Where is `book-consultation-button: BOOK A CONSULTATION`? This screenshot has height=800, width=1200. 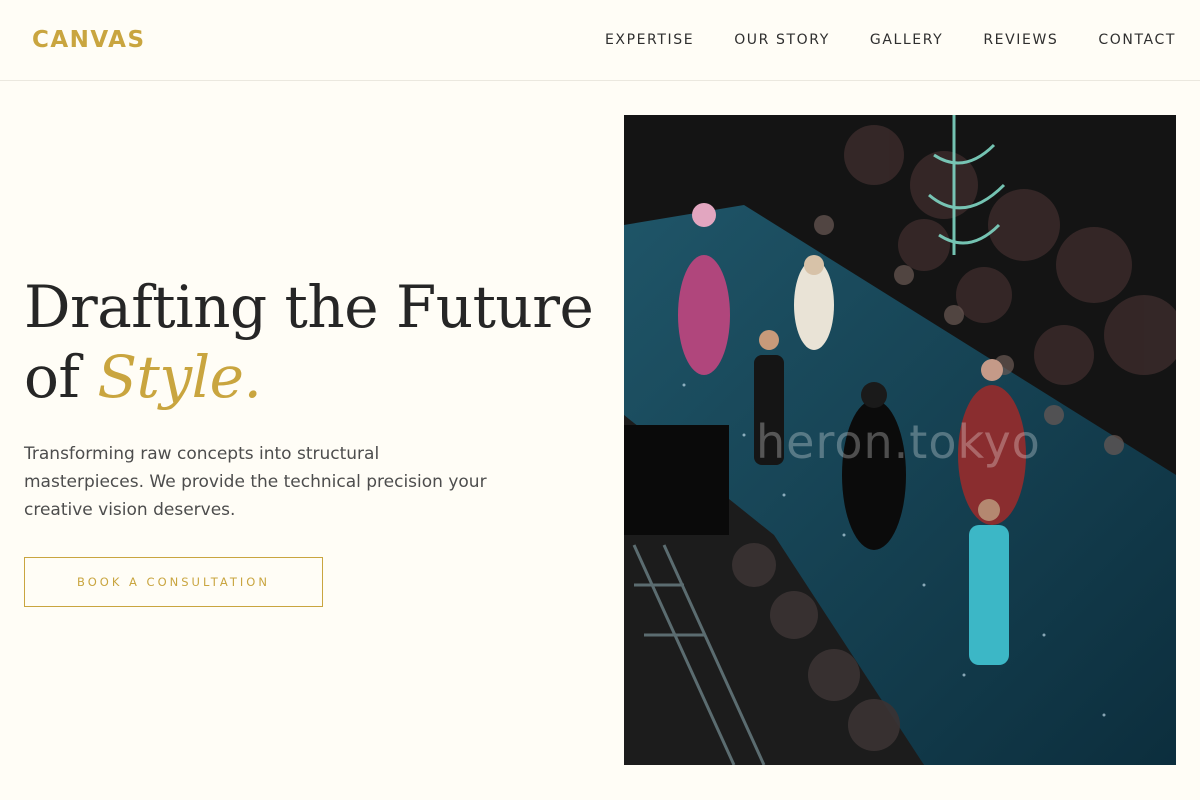
book-consultation-button: BOOK A CONSULTATION is located at coordinates (173, 582).